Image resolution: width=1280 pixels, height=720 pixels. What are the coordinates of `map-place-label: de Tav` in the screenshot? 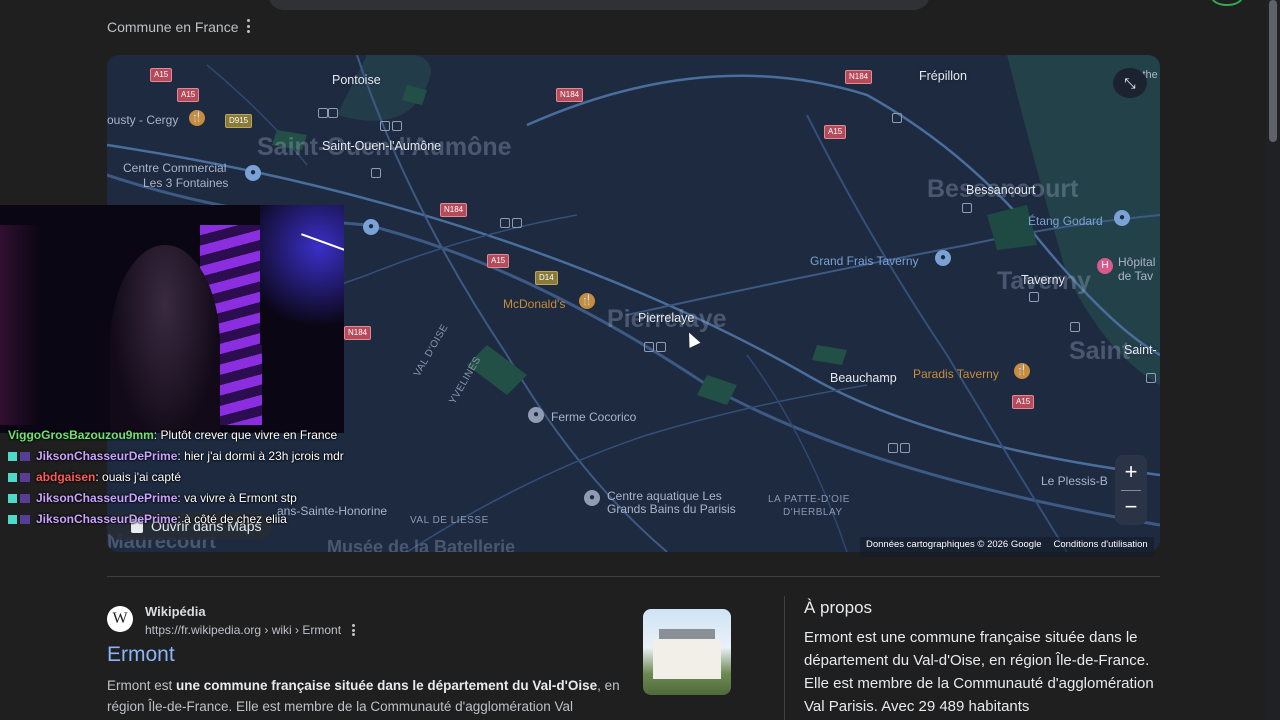 It's located at (1136, 276).